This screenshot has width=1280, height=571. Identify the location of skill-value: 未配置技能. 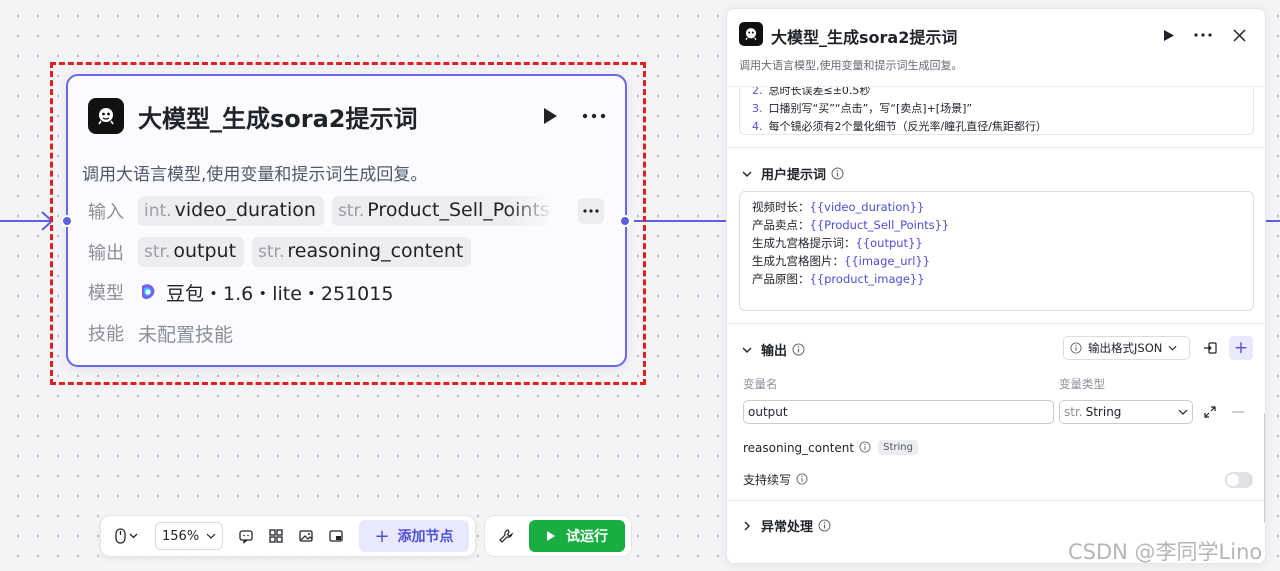
(186, 334).